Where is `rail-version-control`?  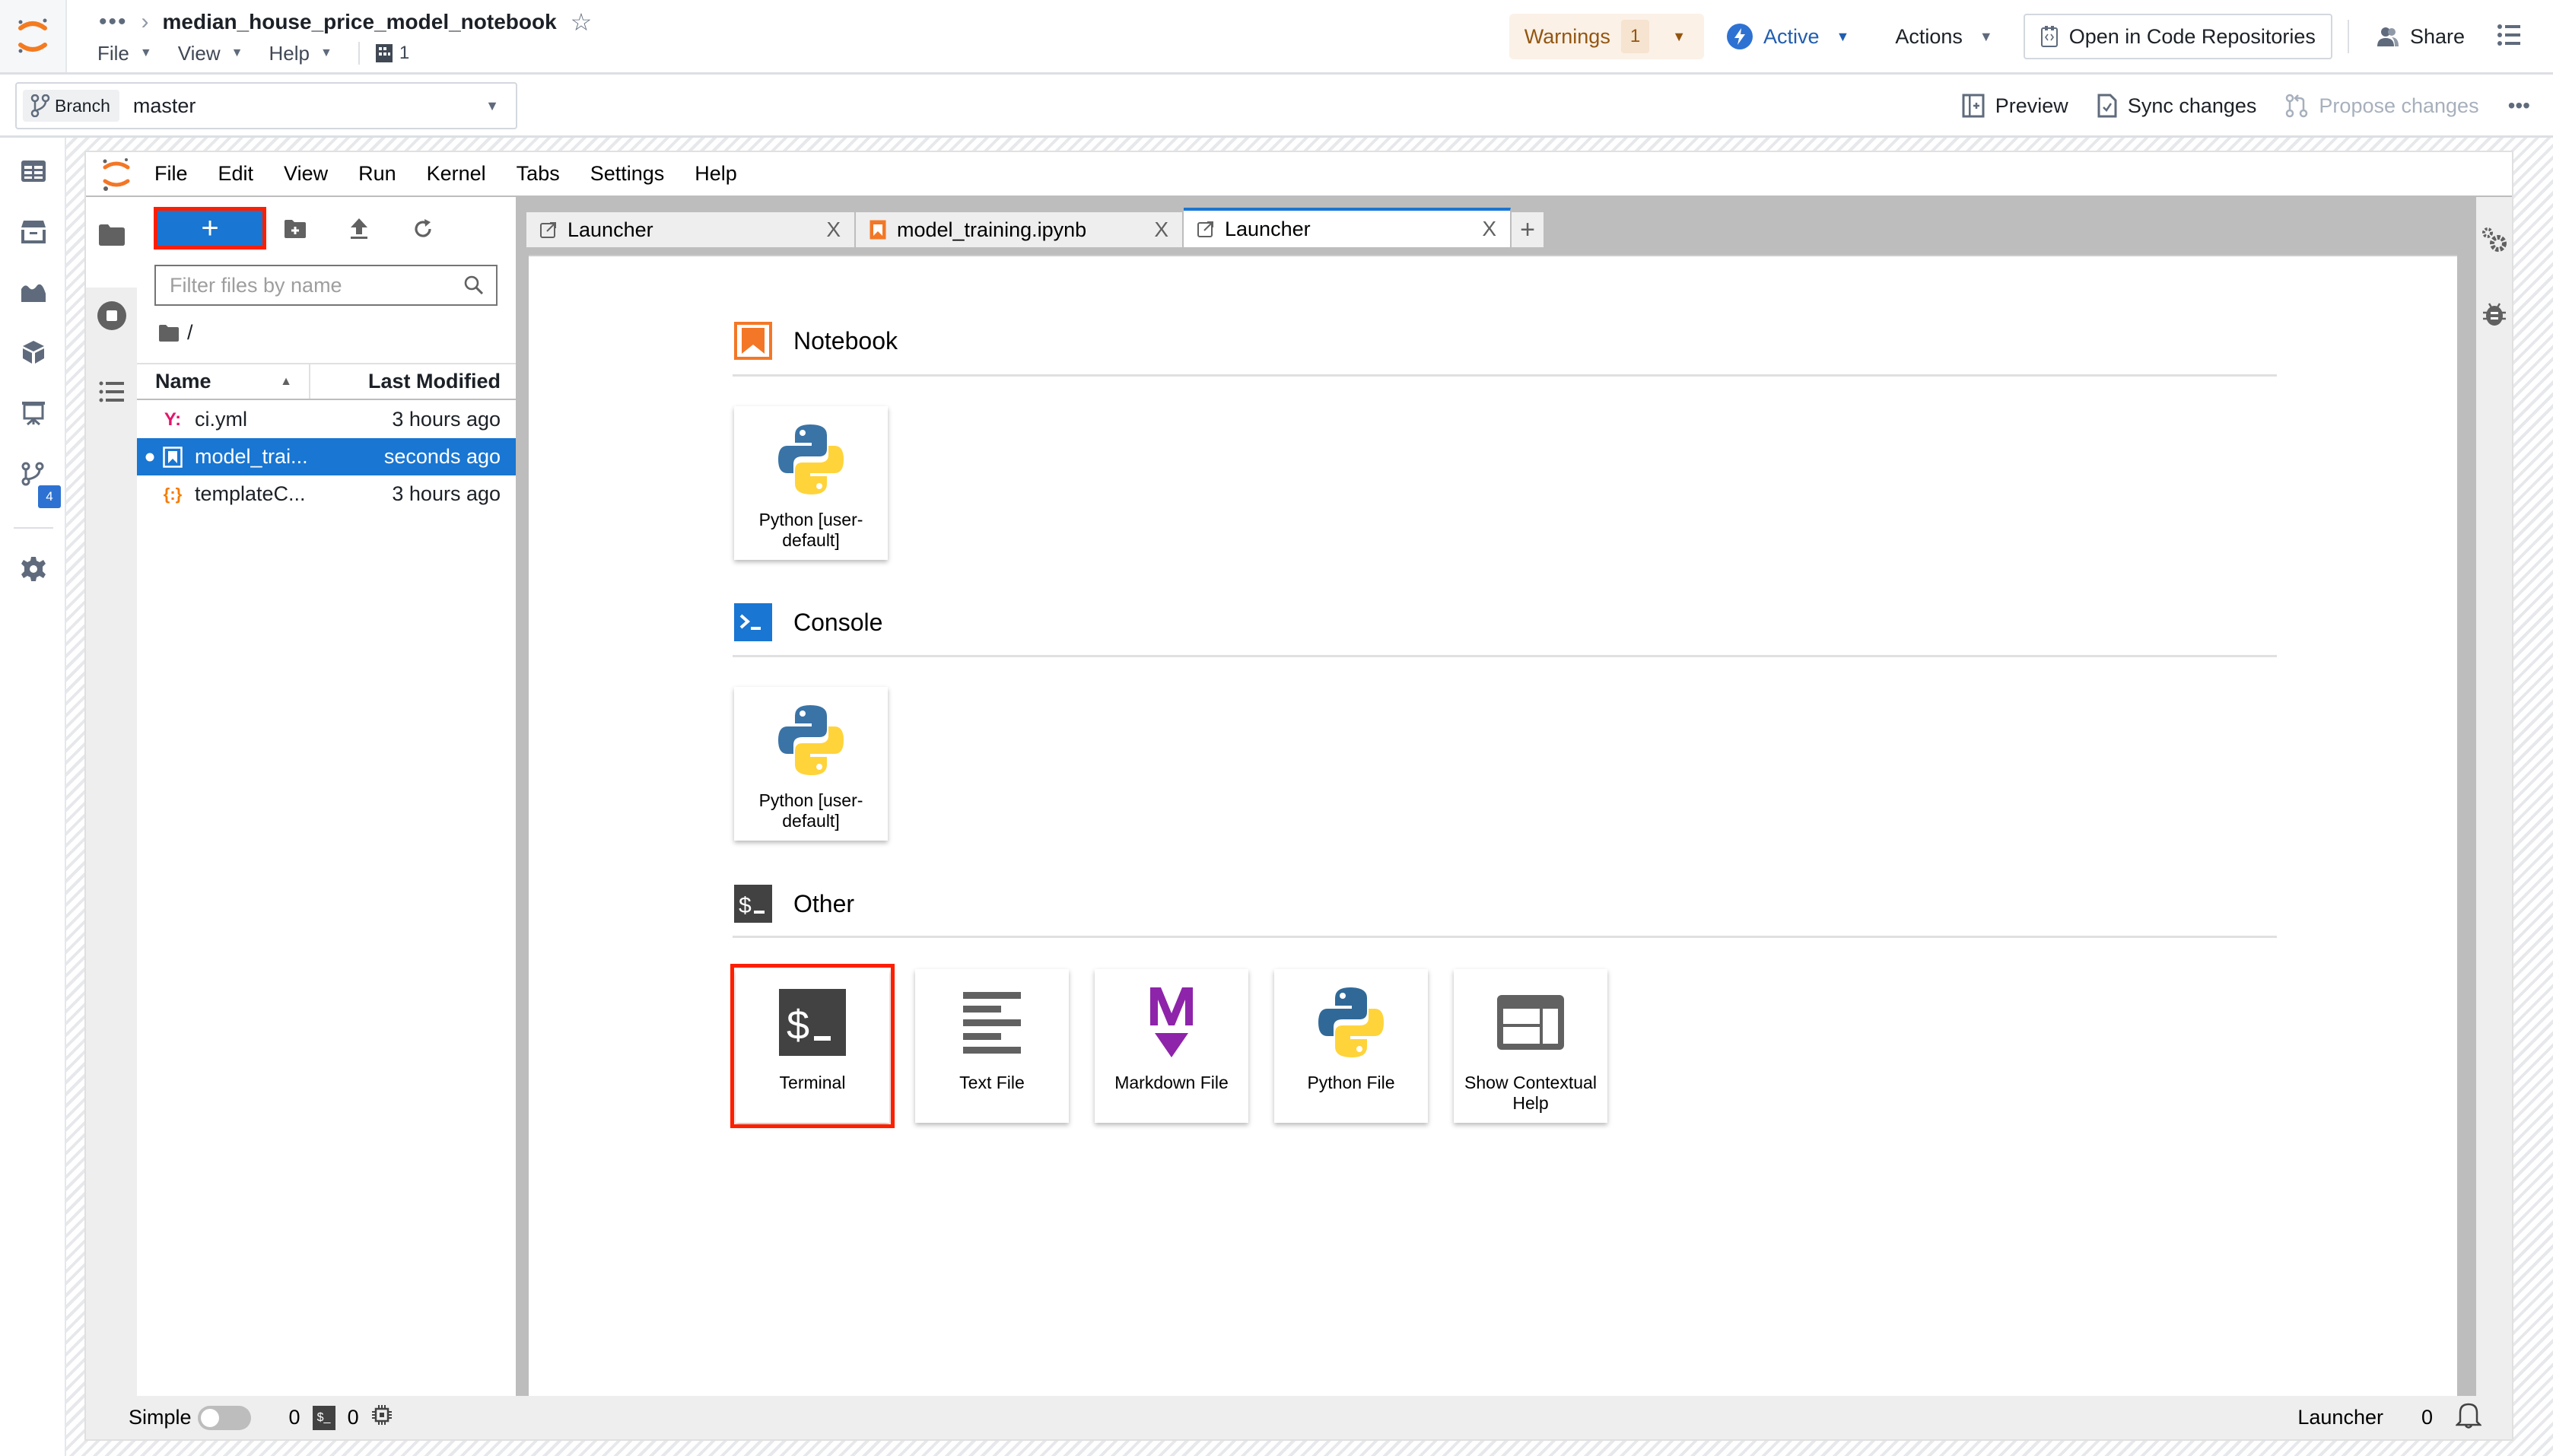 rail-version-control is located at coordinates (33, 474).